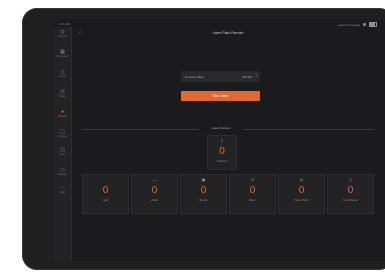 This screenshot has height=274, width=385. What do you see at coordinates (154, 179) in the screenshot?
I see `motion-icon: —` at bounding box center [154, 179].